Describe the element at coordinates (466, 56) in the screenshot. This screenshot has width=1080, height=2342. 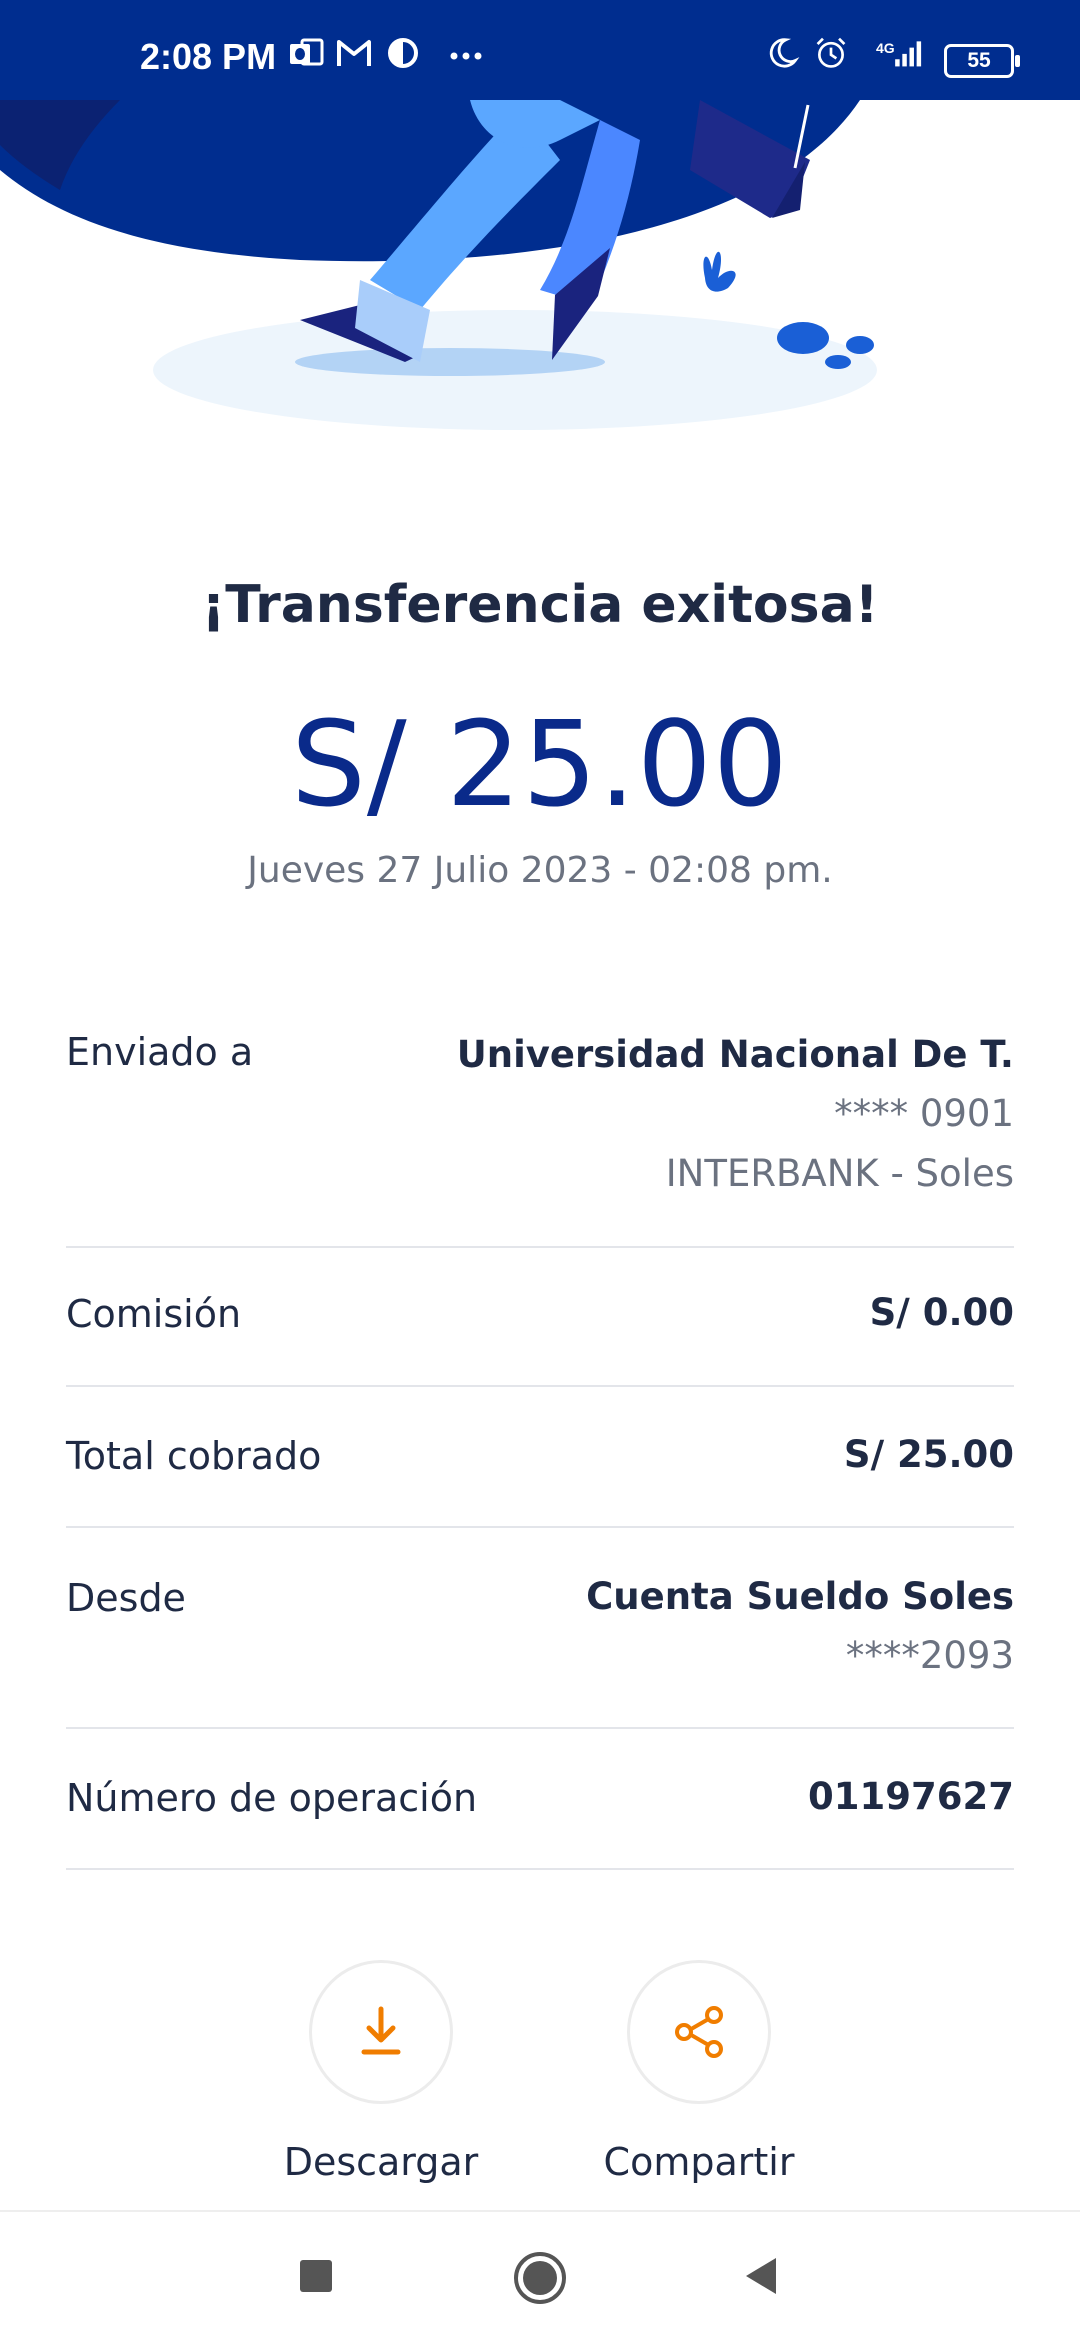
I see `more-dots-icon` at that location.